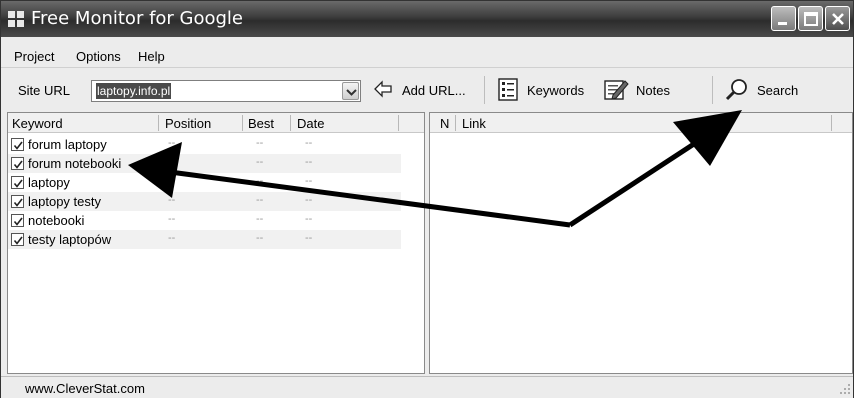 This screenshot has height=398, width=854. I want to click on chevron-down-icon, so click(351, 92).